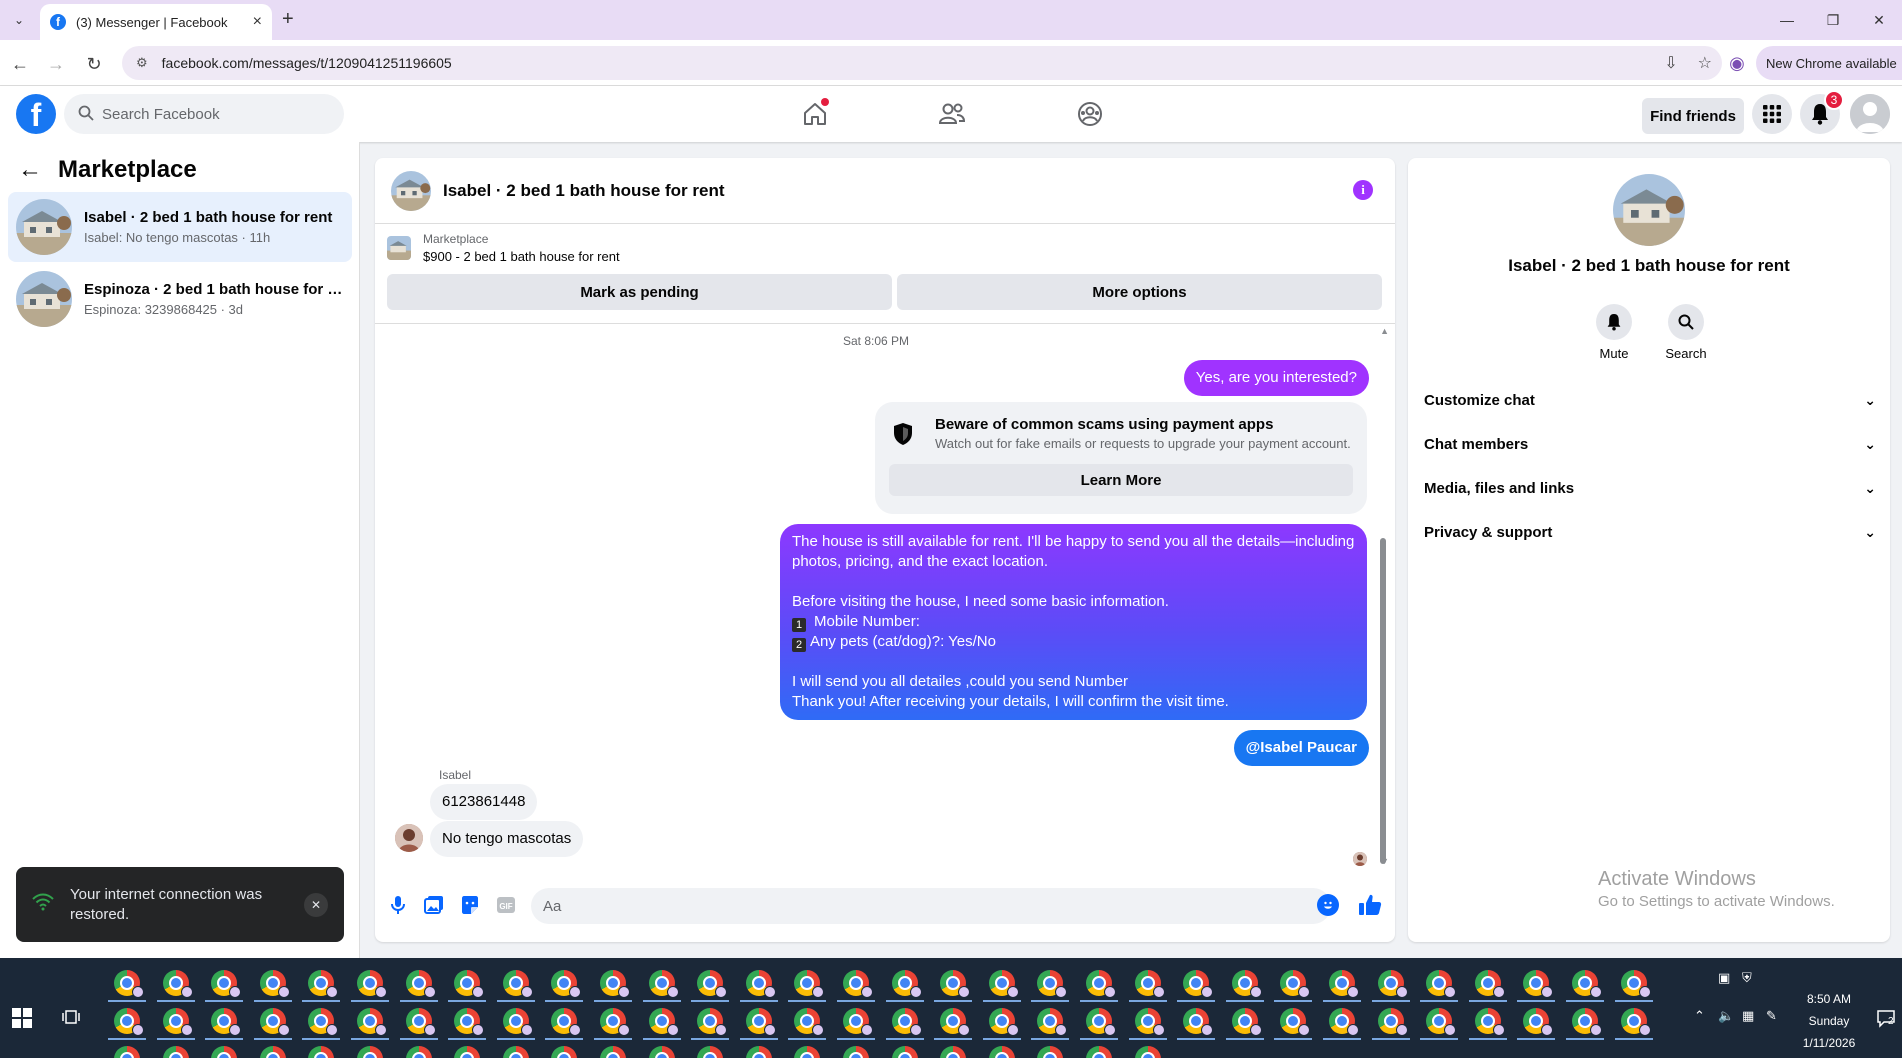 This screenshot has width=1902, height=1058. Describe the element at coordinates (1693, 116) in the screenshot. I see `find-friends-button: Find friends` at that location.